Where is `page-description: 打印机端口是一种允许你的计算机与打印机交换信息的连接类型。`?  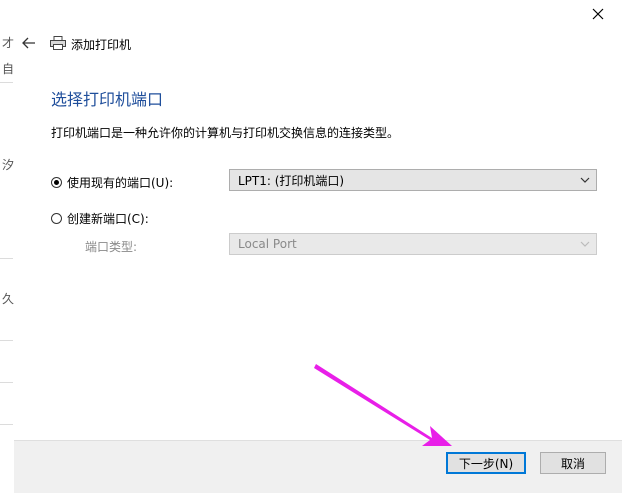 page-description: 打印机端口是一种允许你的计算机与打印机交换信息的连接类型。 is located at coordinates (225, 133).